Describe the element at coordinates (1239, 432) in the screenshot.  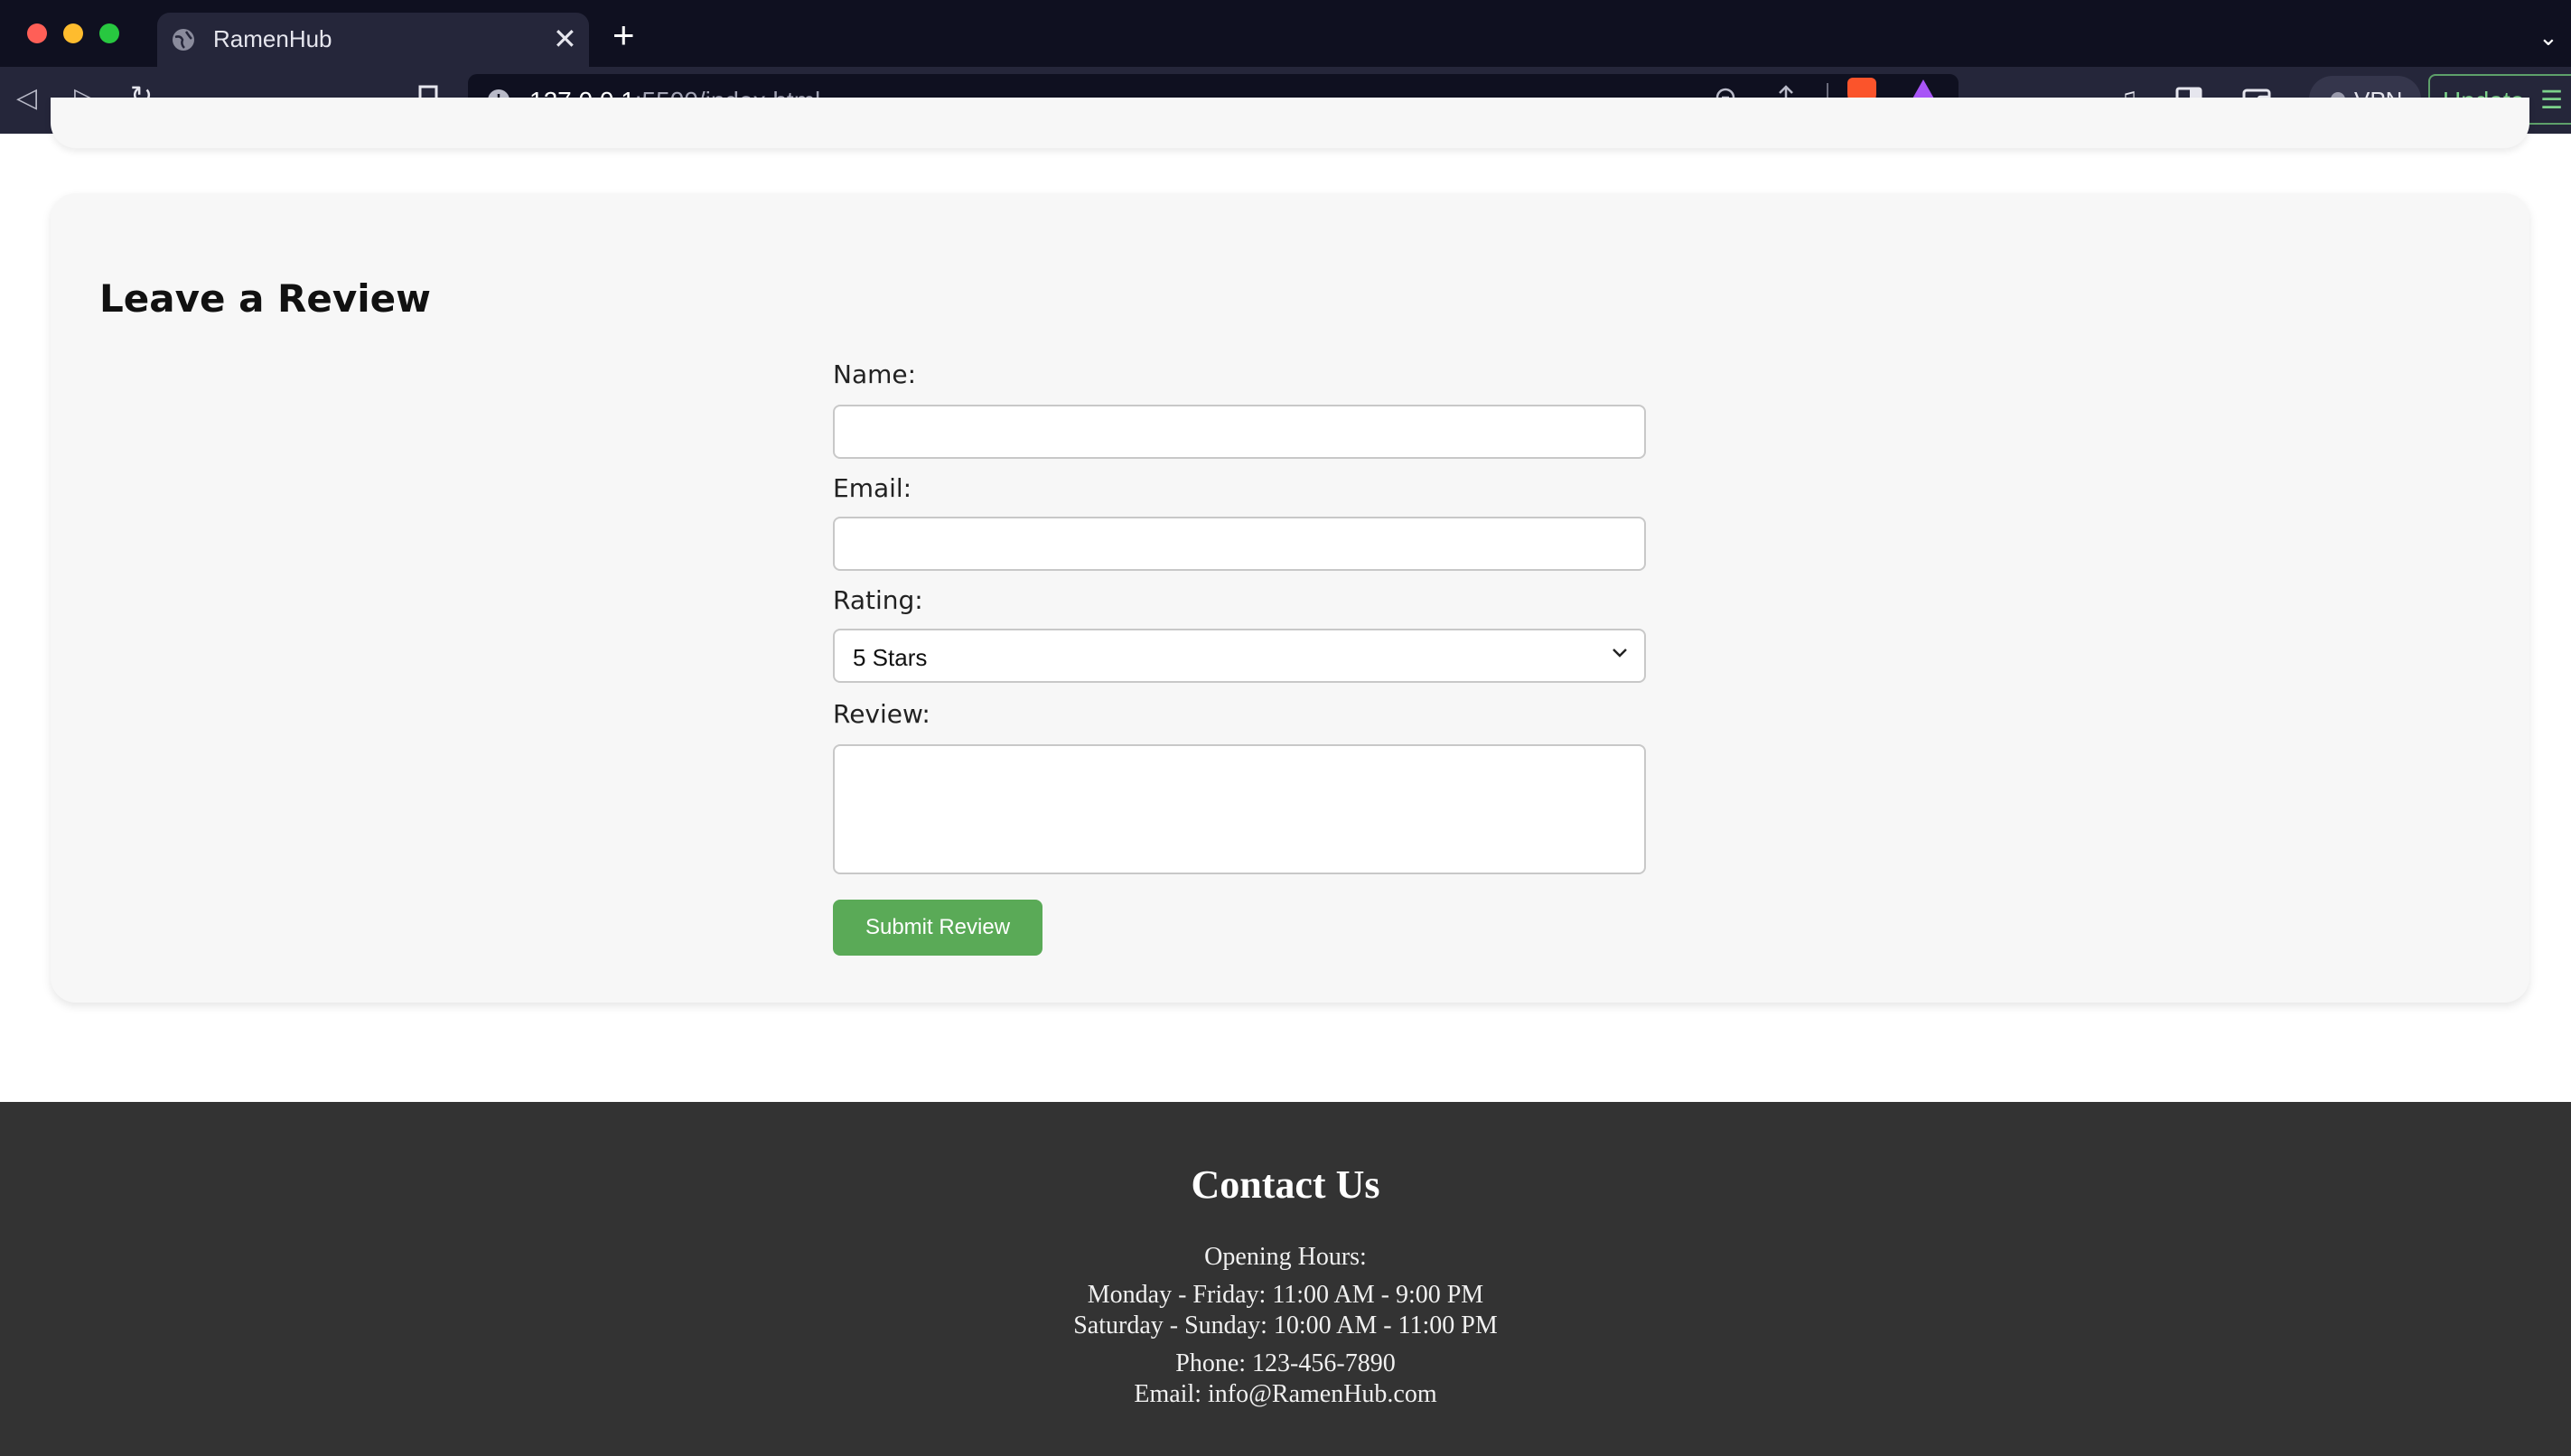
I see `name-input` at that location.